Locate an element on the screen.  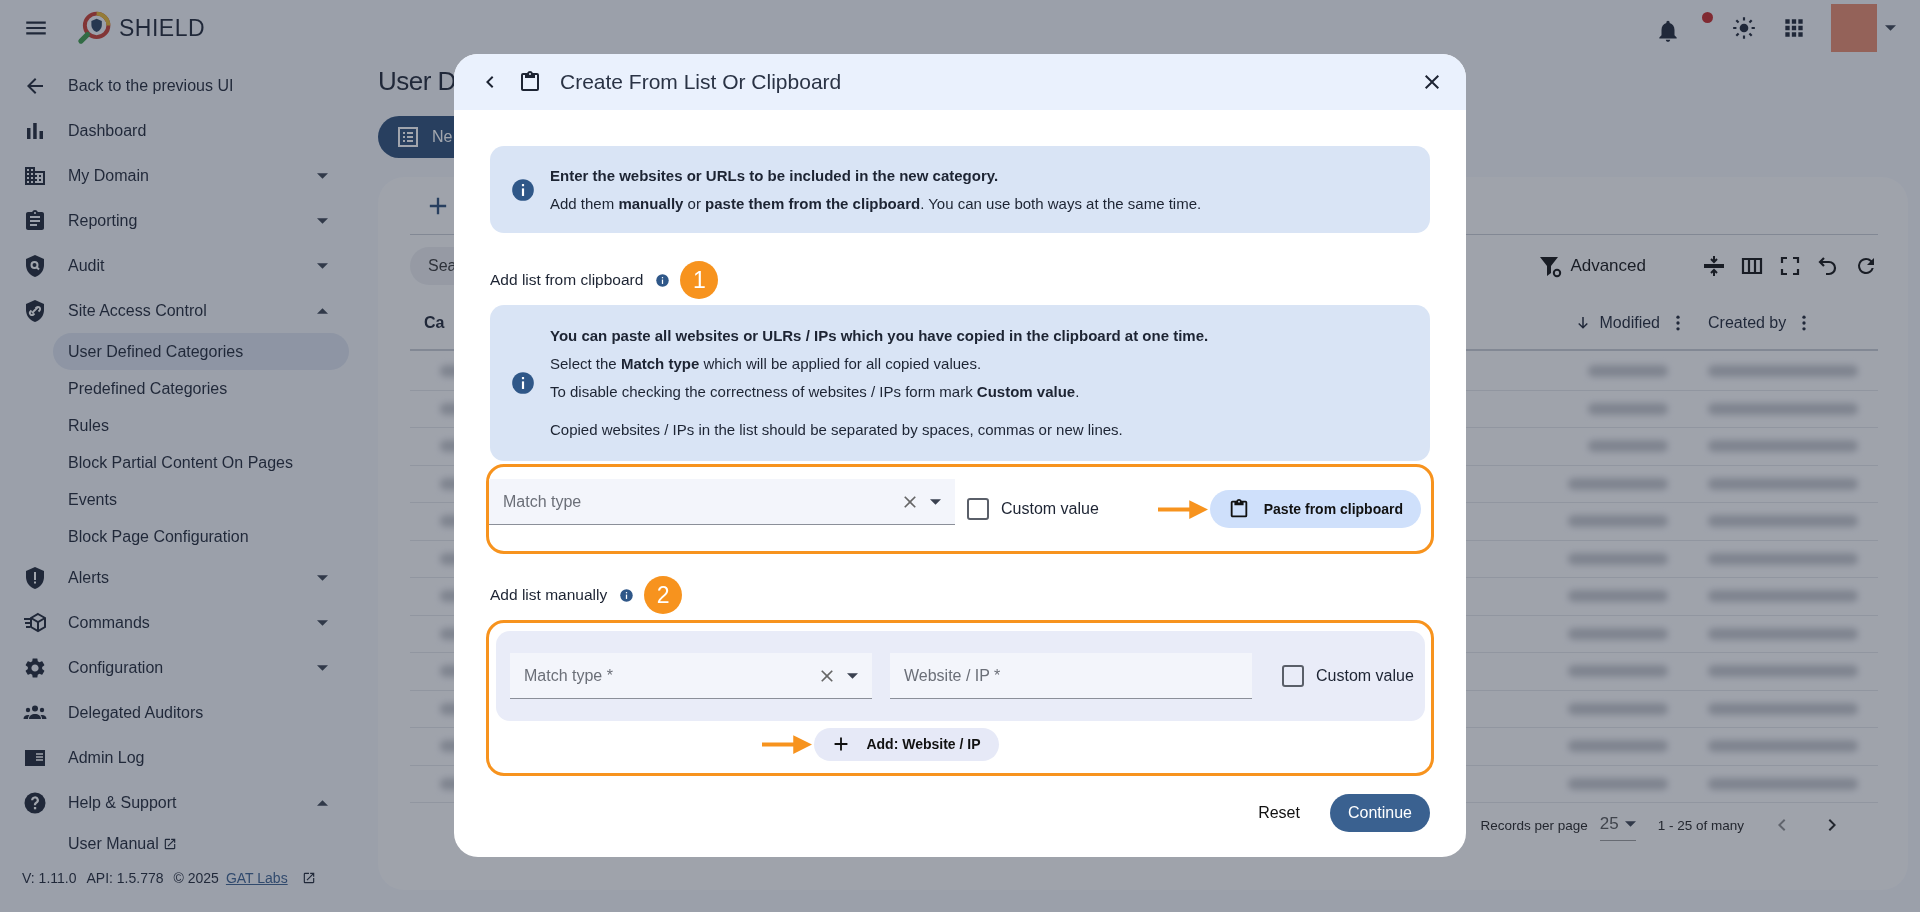
advanced-filter-button: Advanced is located at coordinates (1592, 266).